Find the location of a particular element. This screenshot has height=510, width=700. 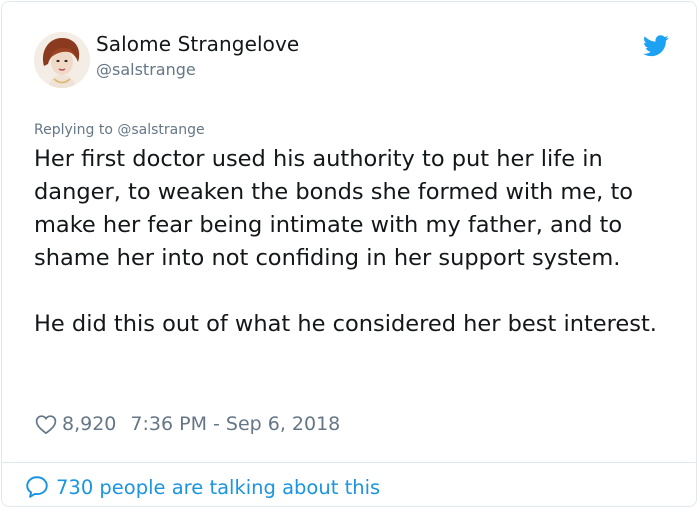

avatar is located at coordinates (62, 60).